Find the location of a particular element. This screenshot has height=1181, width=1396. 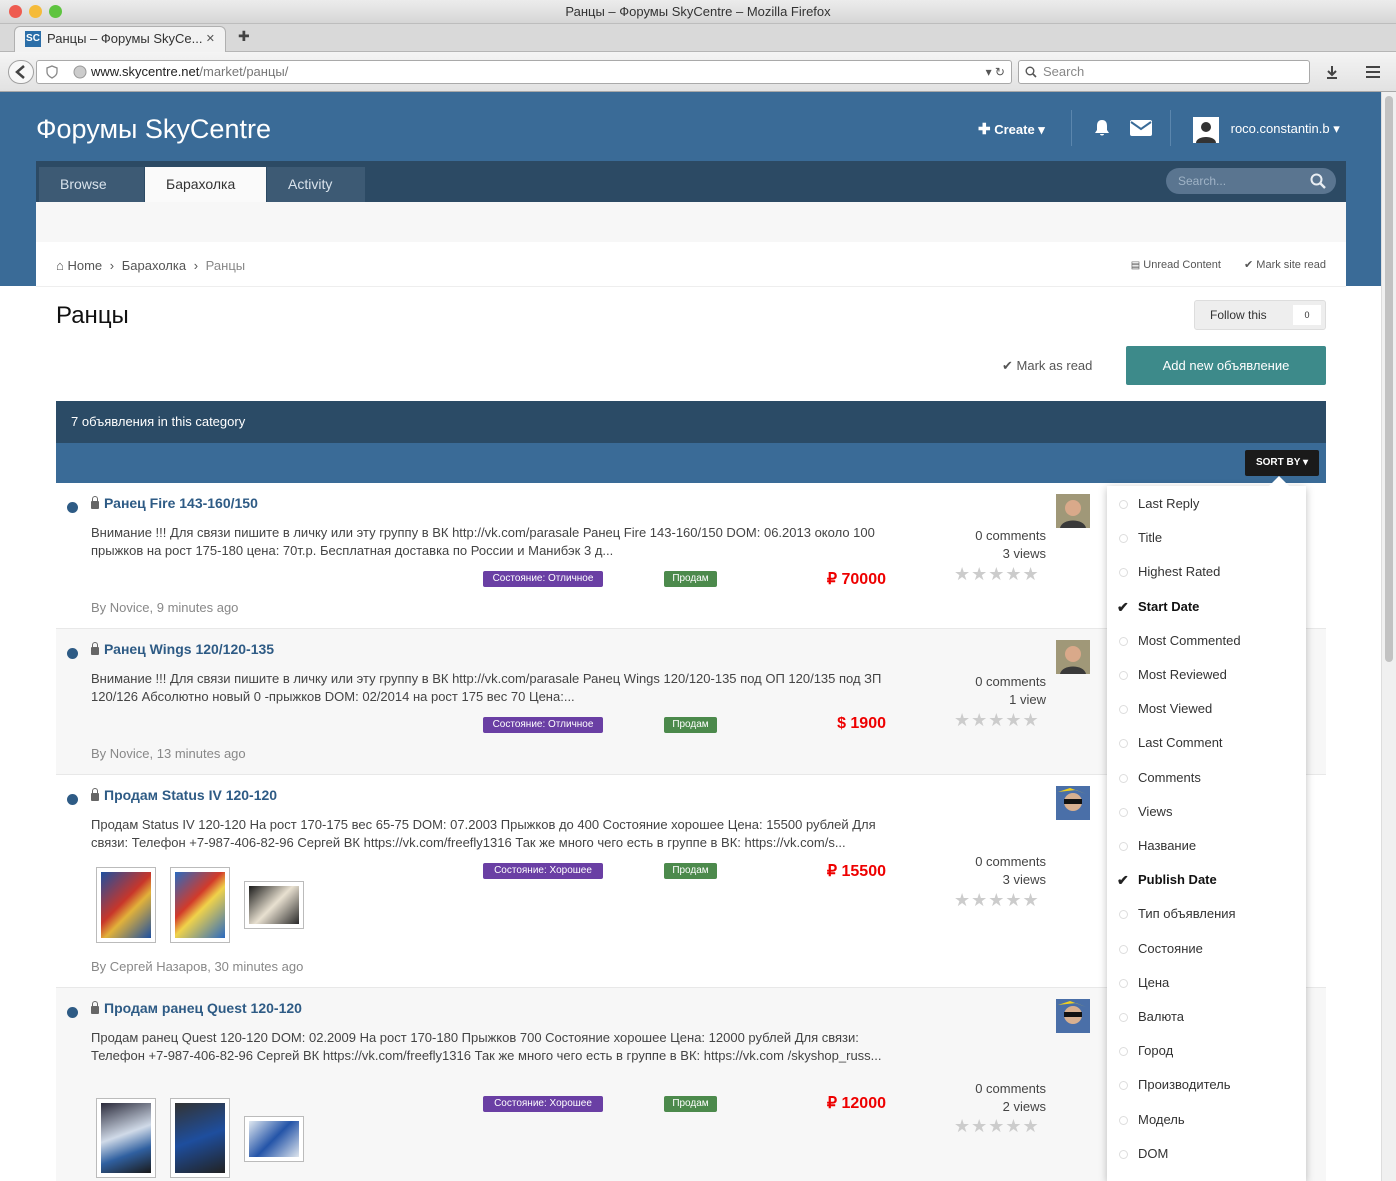

browser-search-placeholder: Search is located at coordinates (1064, 71).